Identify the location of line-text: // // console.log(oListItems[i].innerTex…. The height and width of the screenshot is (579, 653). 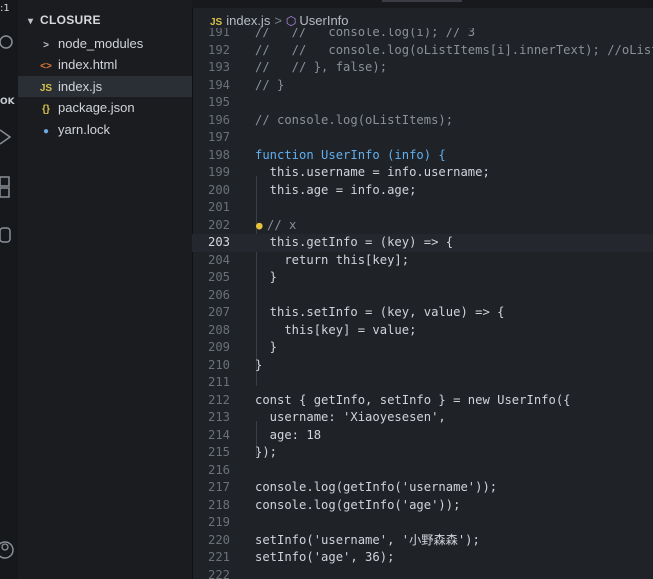
(454, 49).